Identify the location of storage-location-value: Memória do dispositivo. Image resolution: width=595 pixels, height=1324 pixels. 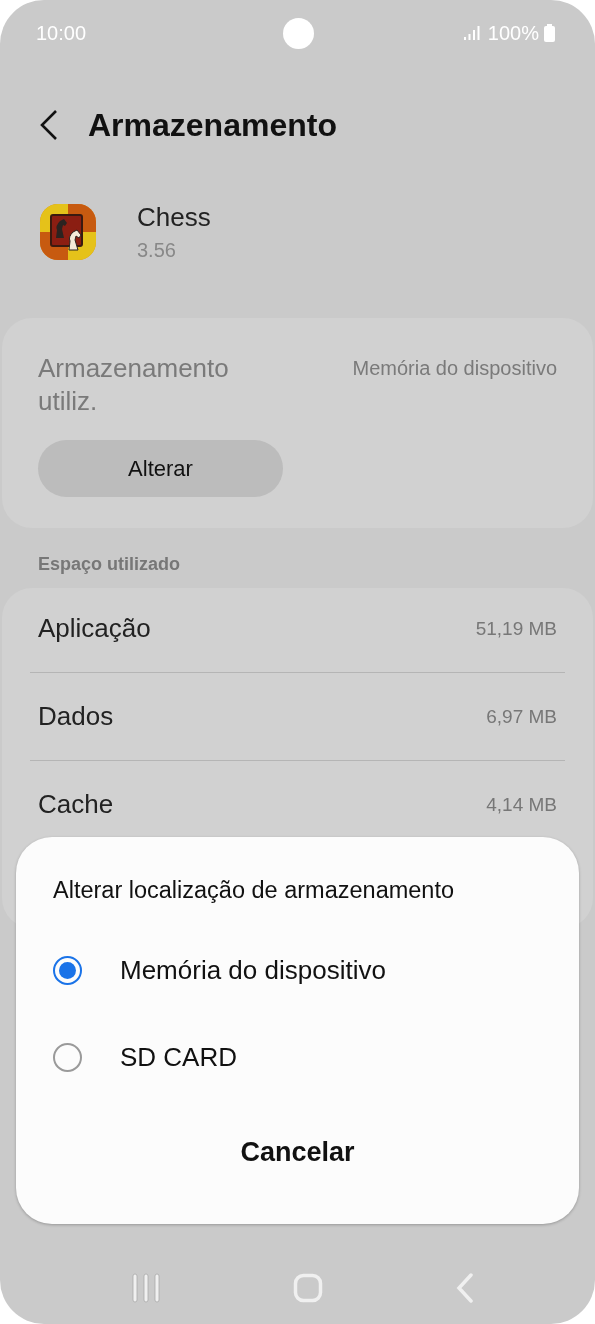
(454, 368).